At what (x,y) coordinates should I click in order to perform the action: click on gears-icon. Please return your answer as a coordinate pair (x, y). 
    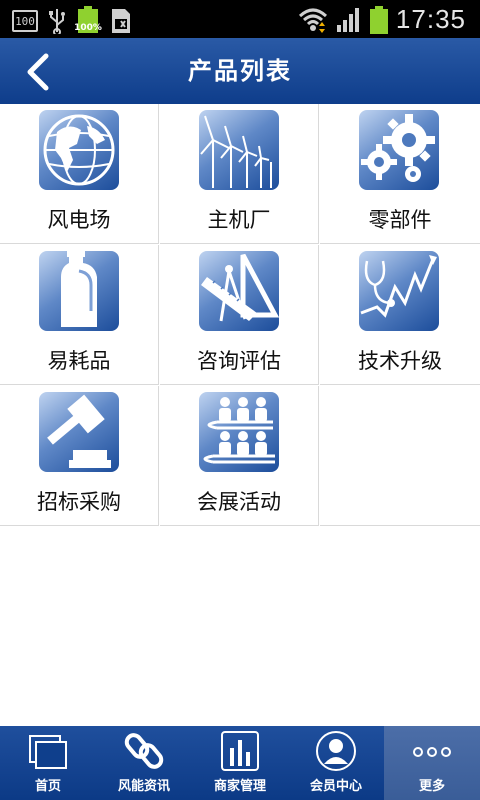
    Looking at the image, I should click on (399, 150).